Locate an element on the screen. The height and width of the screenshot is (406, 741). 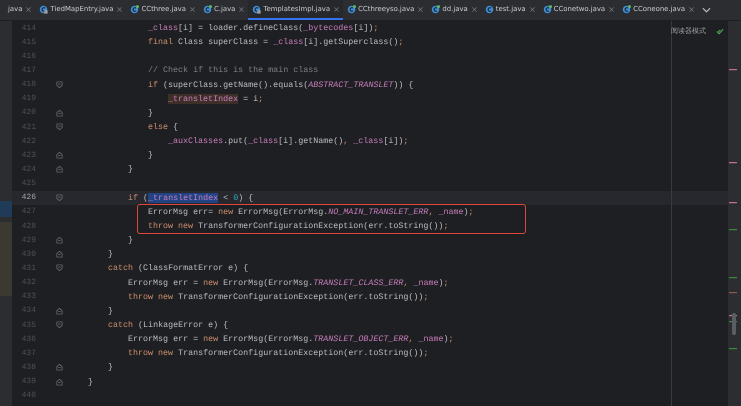
code-line: ErrorMsg err = new ErrorMsg(ErrorMsg.TRANSLET_CLASS_ERR, _name); is located at coordinates (288, 283).